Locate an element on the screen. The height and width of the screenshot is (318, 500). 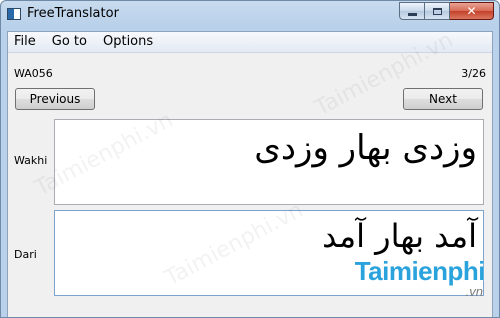
menu-options: Options is located at coordinates (128, 42).